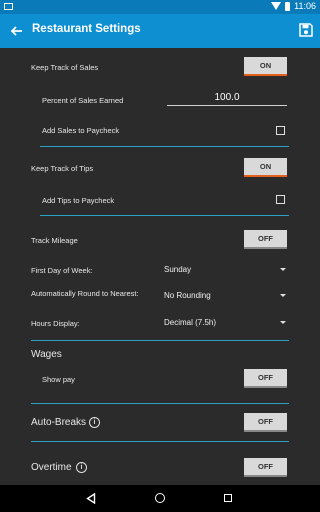  I want to click on overtime-label: Overtime, so click(51, 467).